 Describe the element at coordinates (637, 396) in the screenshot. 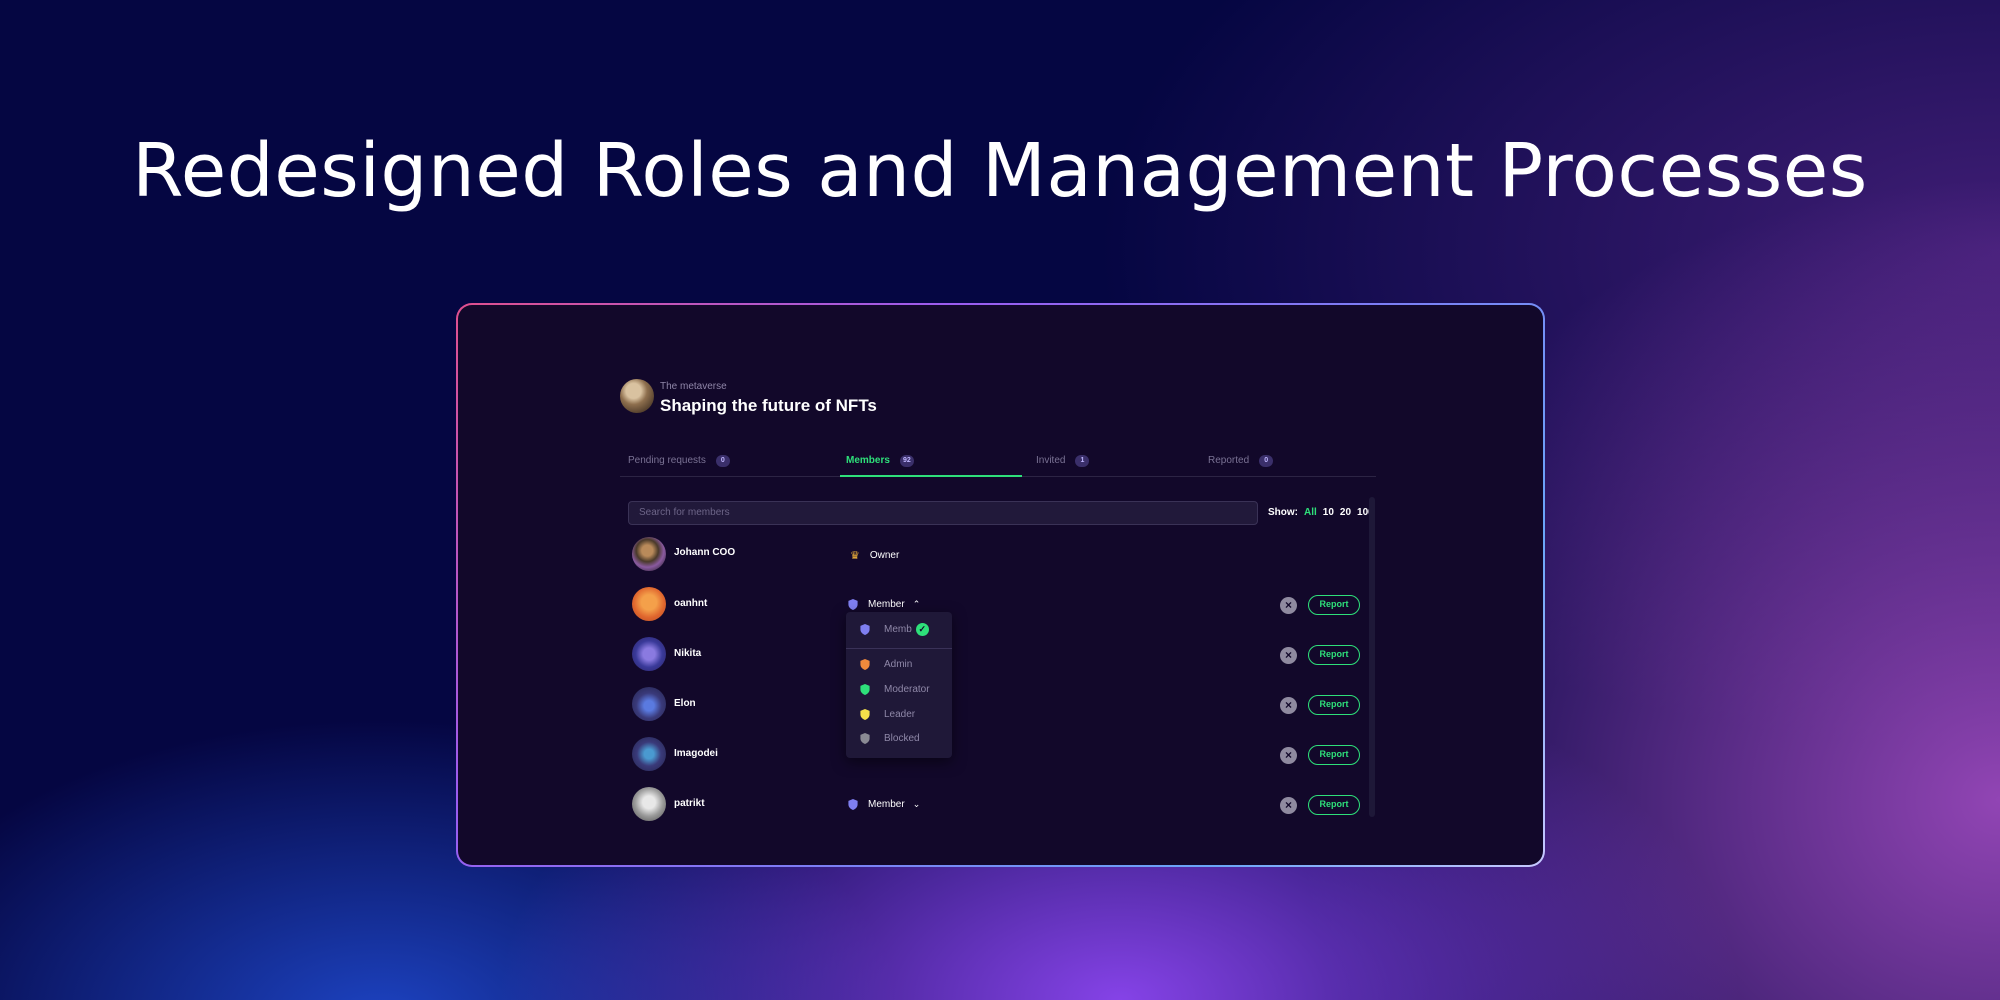

I see `group-avatar` at that location.